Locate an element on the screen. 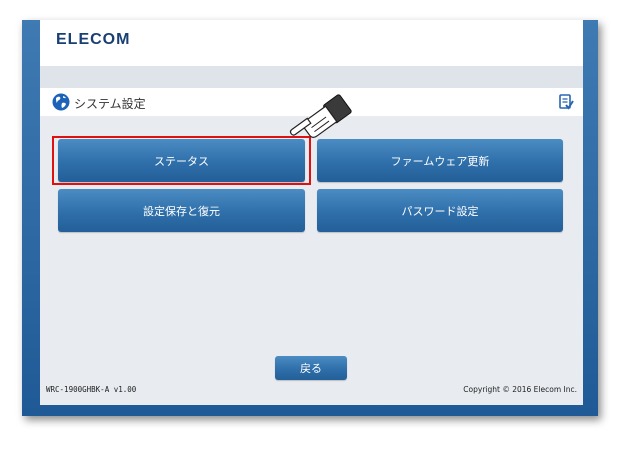 The height and width of the screenshot is (459, 641). page-title: システム設定 is located at coordinates (110, 104).